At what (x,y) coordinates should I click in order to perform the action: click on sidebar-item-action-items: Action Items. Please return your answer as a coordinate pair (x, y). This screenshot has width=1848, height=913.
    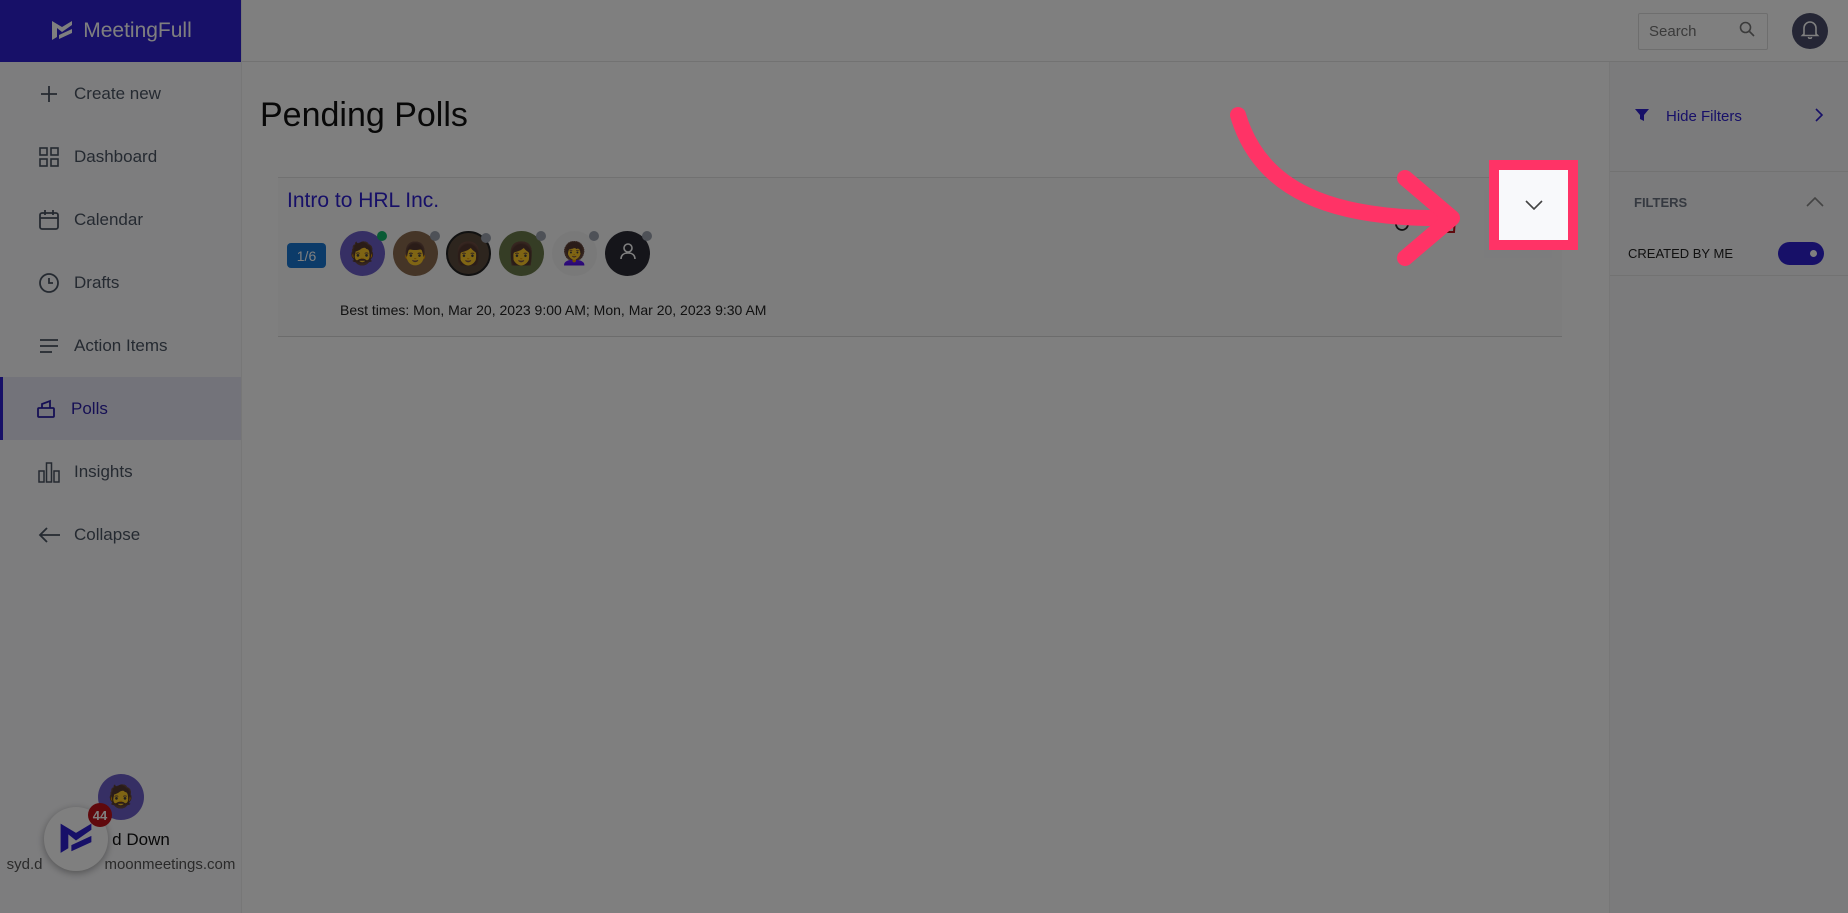
    Looking at the image, I should click on (120, 345).